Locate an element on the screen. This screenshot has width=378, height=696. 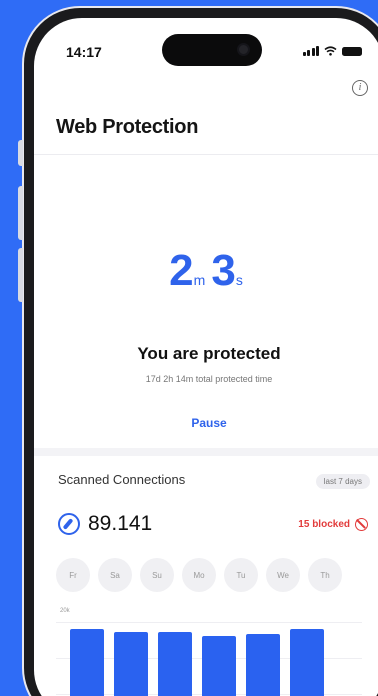
protected-time-total: 17d 2h 14m total protected time is located at coordinates (209, 379).